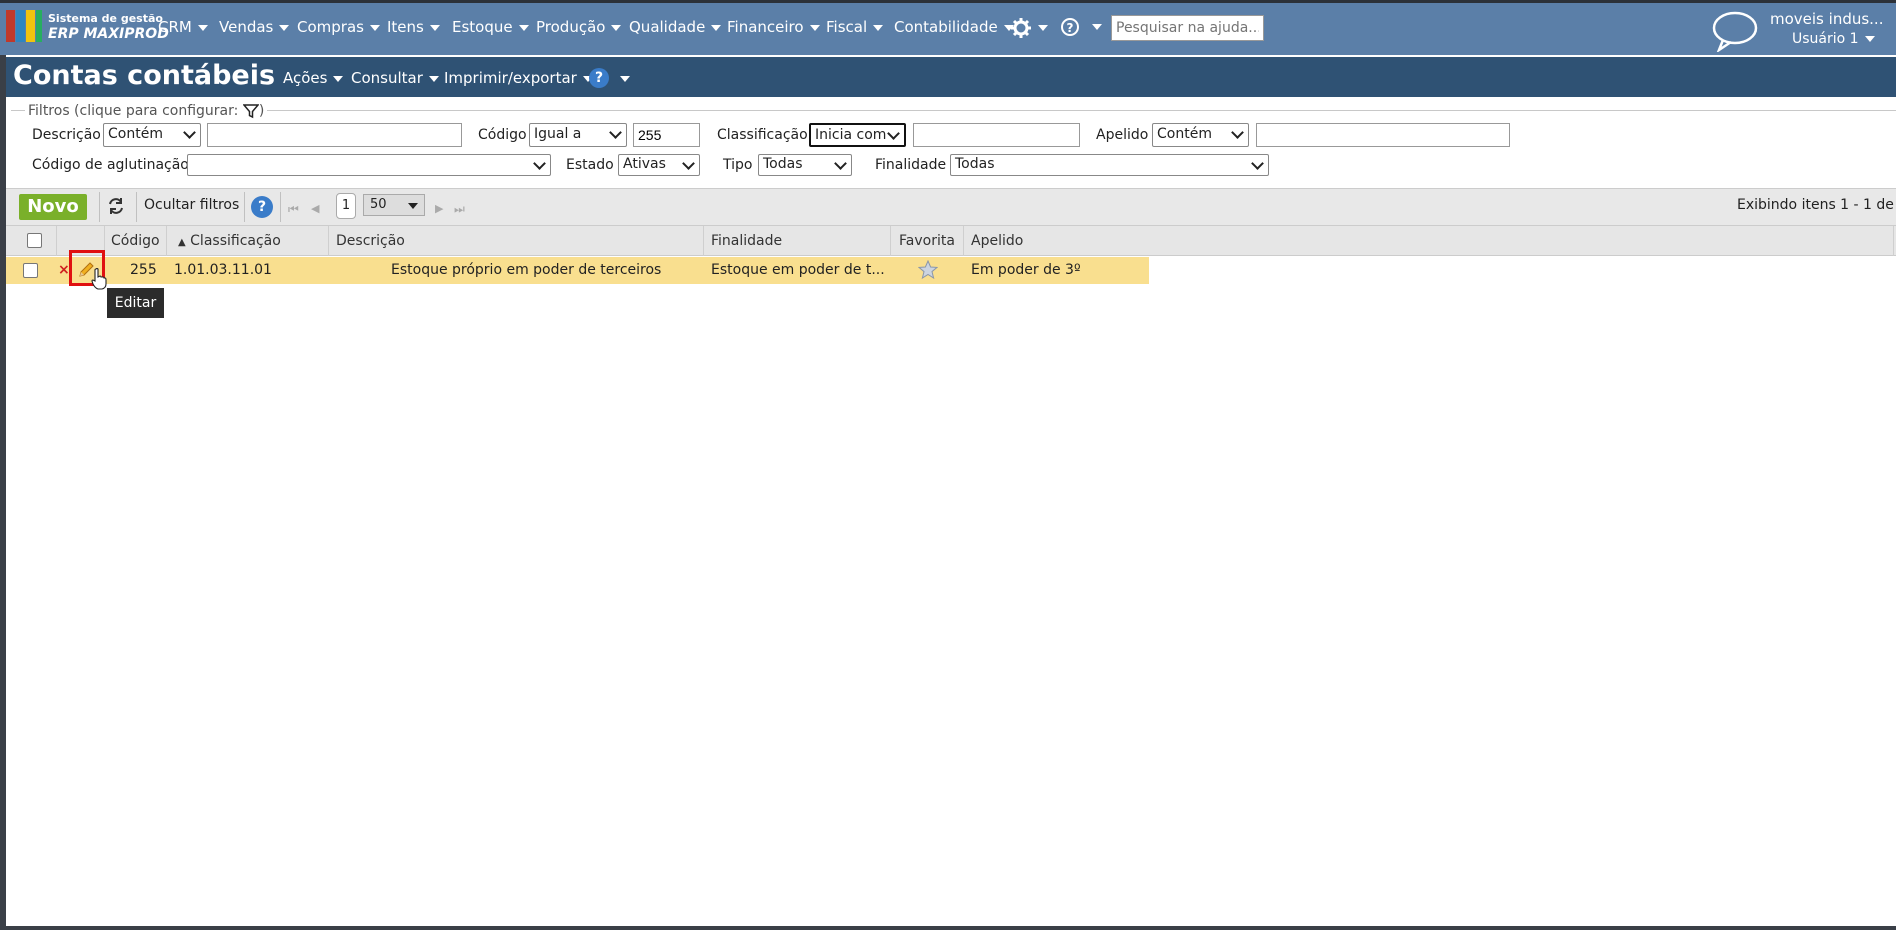 Image resolution: width=1896 pixels, height=930 pixels. I want to click on codigo-label: Código, so click(502, 135).